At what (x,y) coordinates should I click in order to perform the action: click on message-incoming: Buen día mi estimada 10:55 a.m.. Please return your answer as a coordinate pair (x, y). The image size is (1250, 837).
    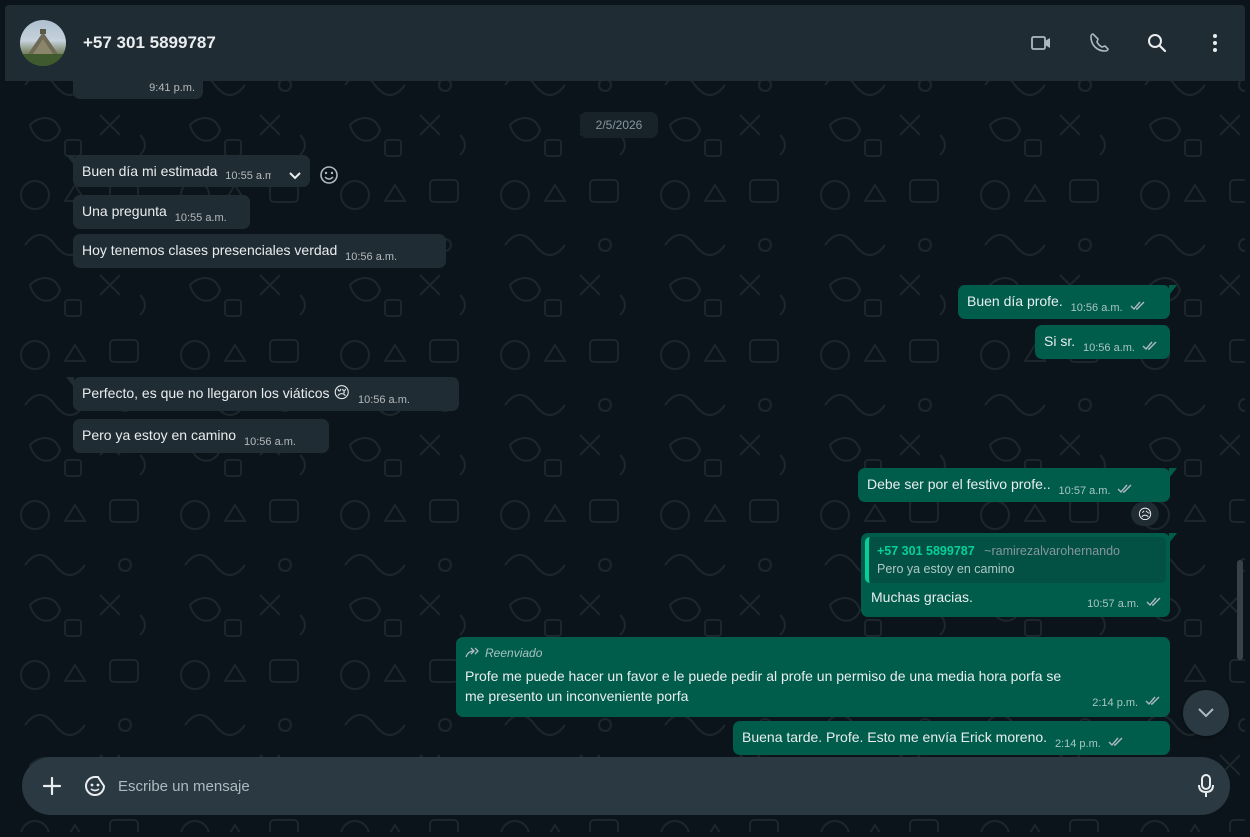
    Looking at the image, I should click on (188, 171).